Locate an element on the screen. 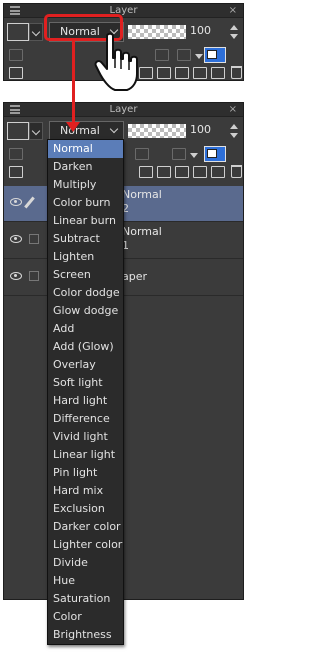  blend-option: Glow dodge is located at coordinates (85, 311).